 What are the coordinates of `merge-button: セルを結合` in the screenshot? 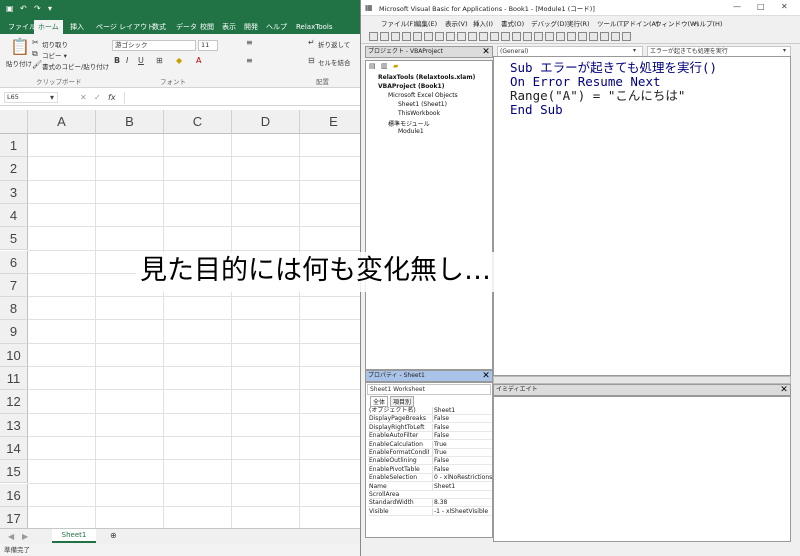 It's located at (334, 62).